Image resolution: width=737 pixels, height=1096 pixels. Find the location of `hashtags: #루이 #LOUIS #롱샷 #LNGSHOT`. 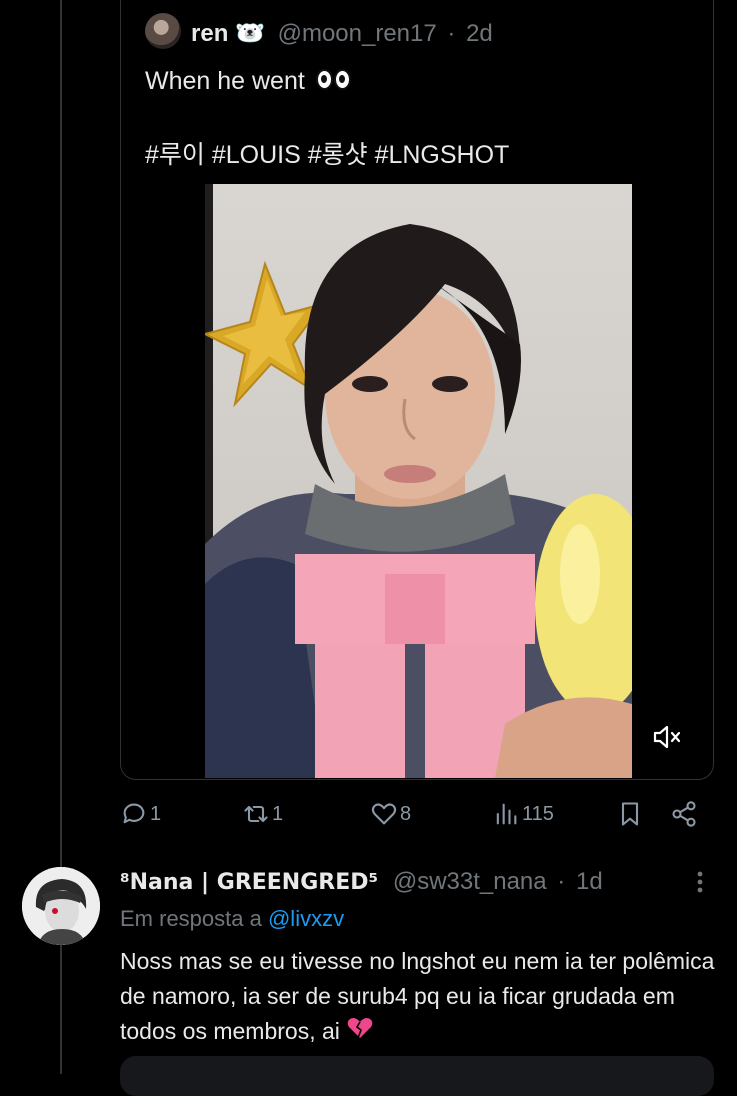

hashtags: #루이 #LOUIS #롱샷 #LNGSHOT is located at coordinates (327, 153).